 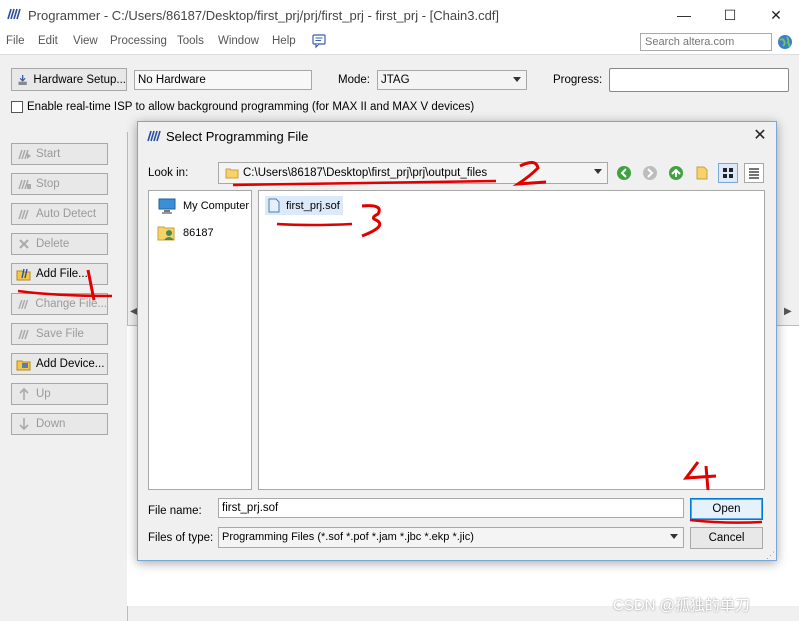 What do you see at coordinates (48, 41) in the screenshot?
I see `menu-edit: Edit` at bounding box center [48, 41].